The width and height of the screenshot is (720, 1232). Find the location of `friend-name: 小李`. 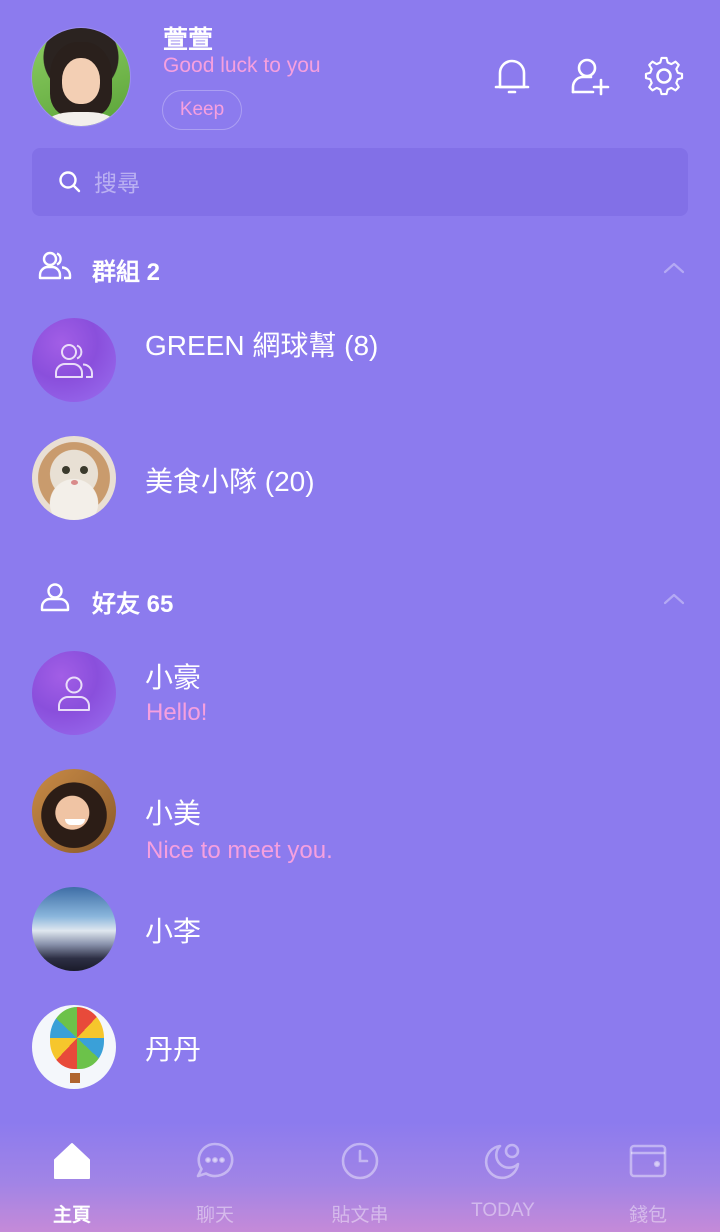

friend-name: 小李 is located at coordinates (173, 930).